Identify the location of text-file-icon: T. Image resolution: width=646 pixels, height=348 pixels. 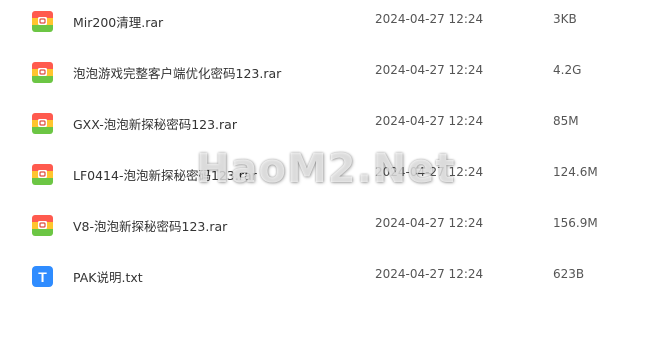
(42, 276).